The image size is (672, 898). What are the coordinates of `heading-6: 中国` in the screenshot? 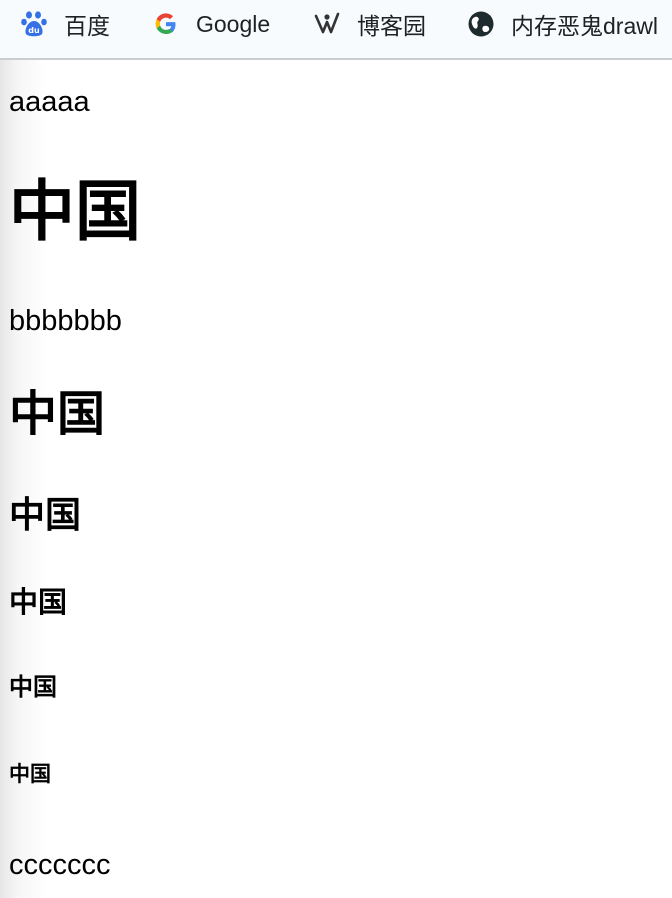 It's located at (30, 774).